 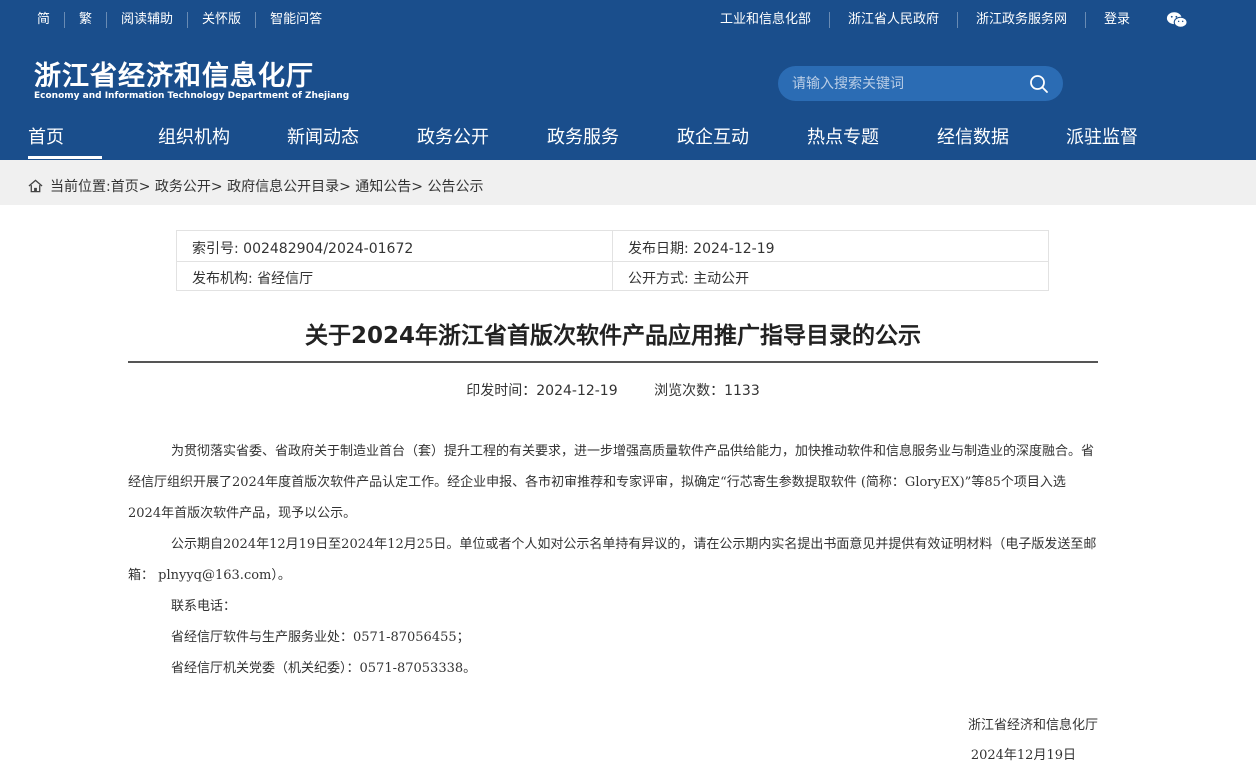 What do you see at coordinates (843, 138) in the screenshot?
I see `nav-topics: 热点专题` at bounding box center [843, 138].